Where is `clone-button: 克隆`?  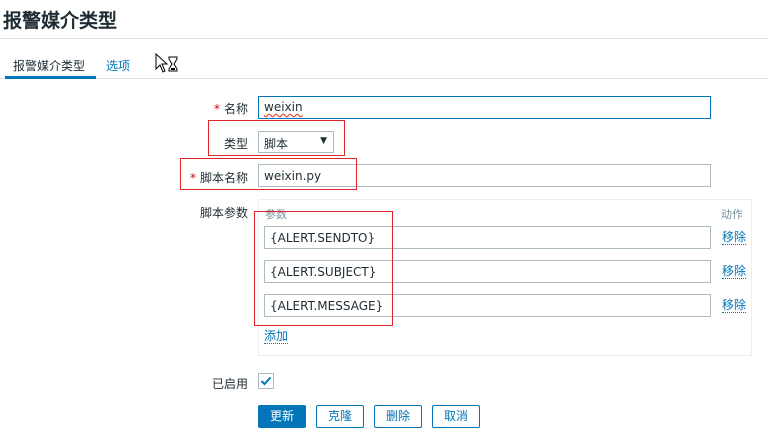
clone-button: 克隆 is located at coordinates (340, 416).